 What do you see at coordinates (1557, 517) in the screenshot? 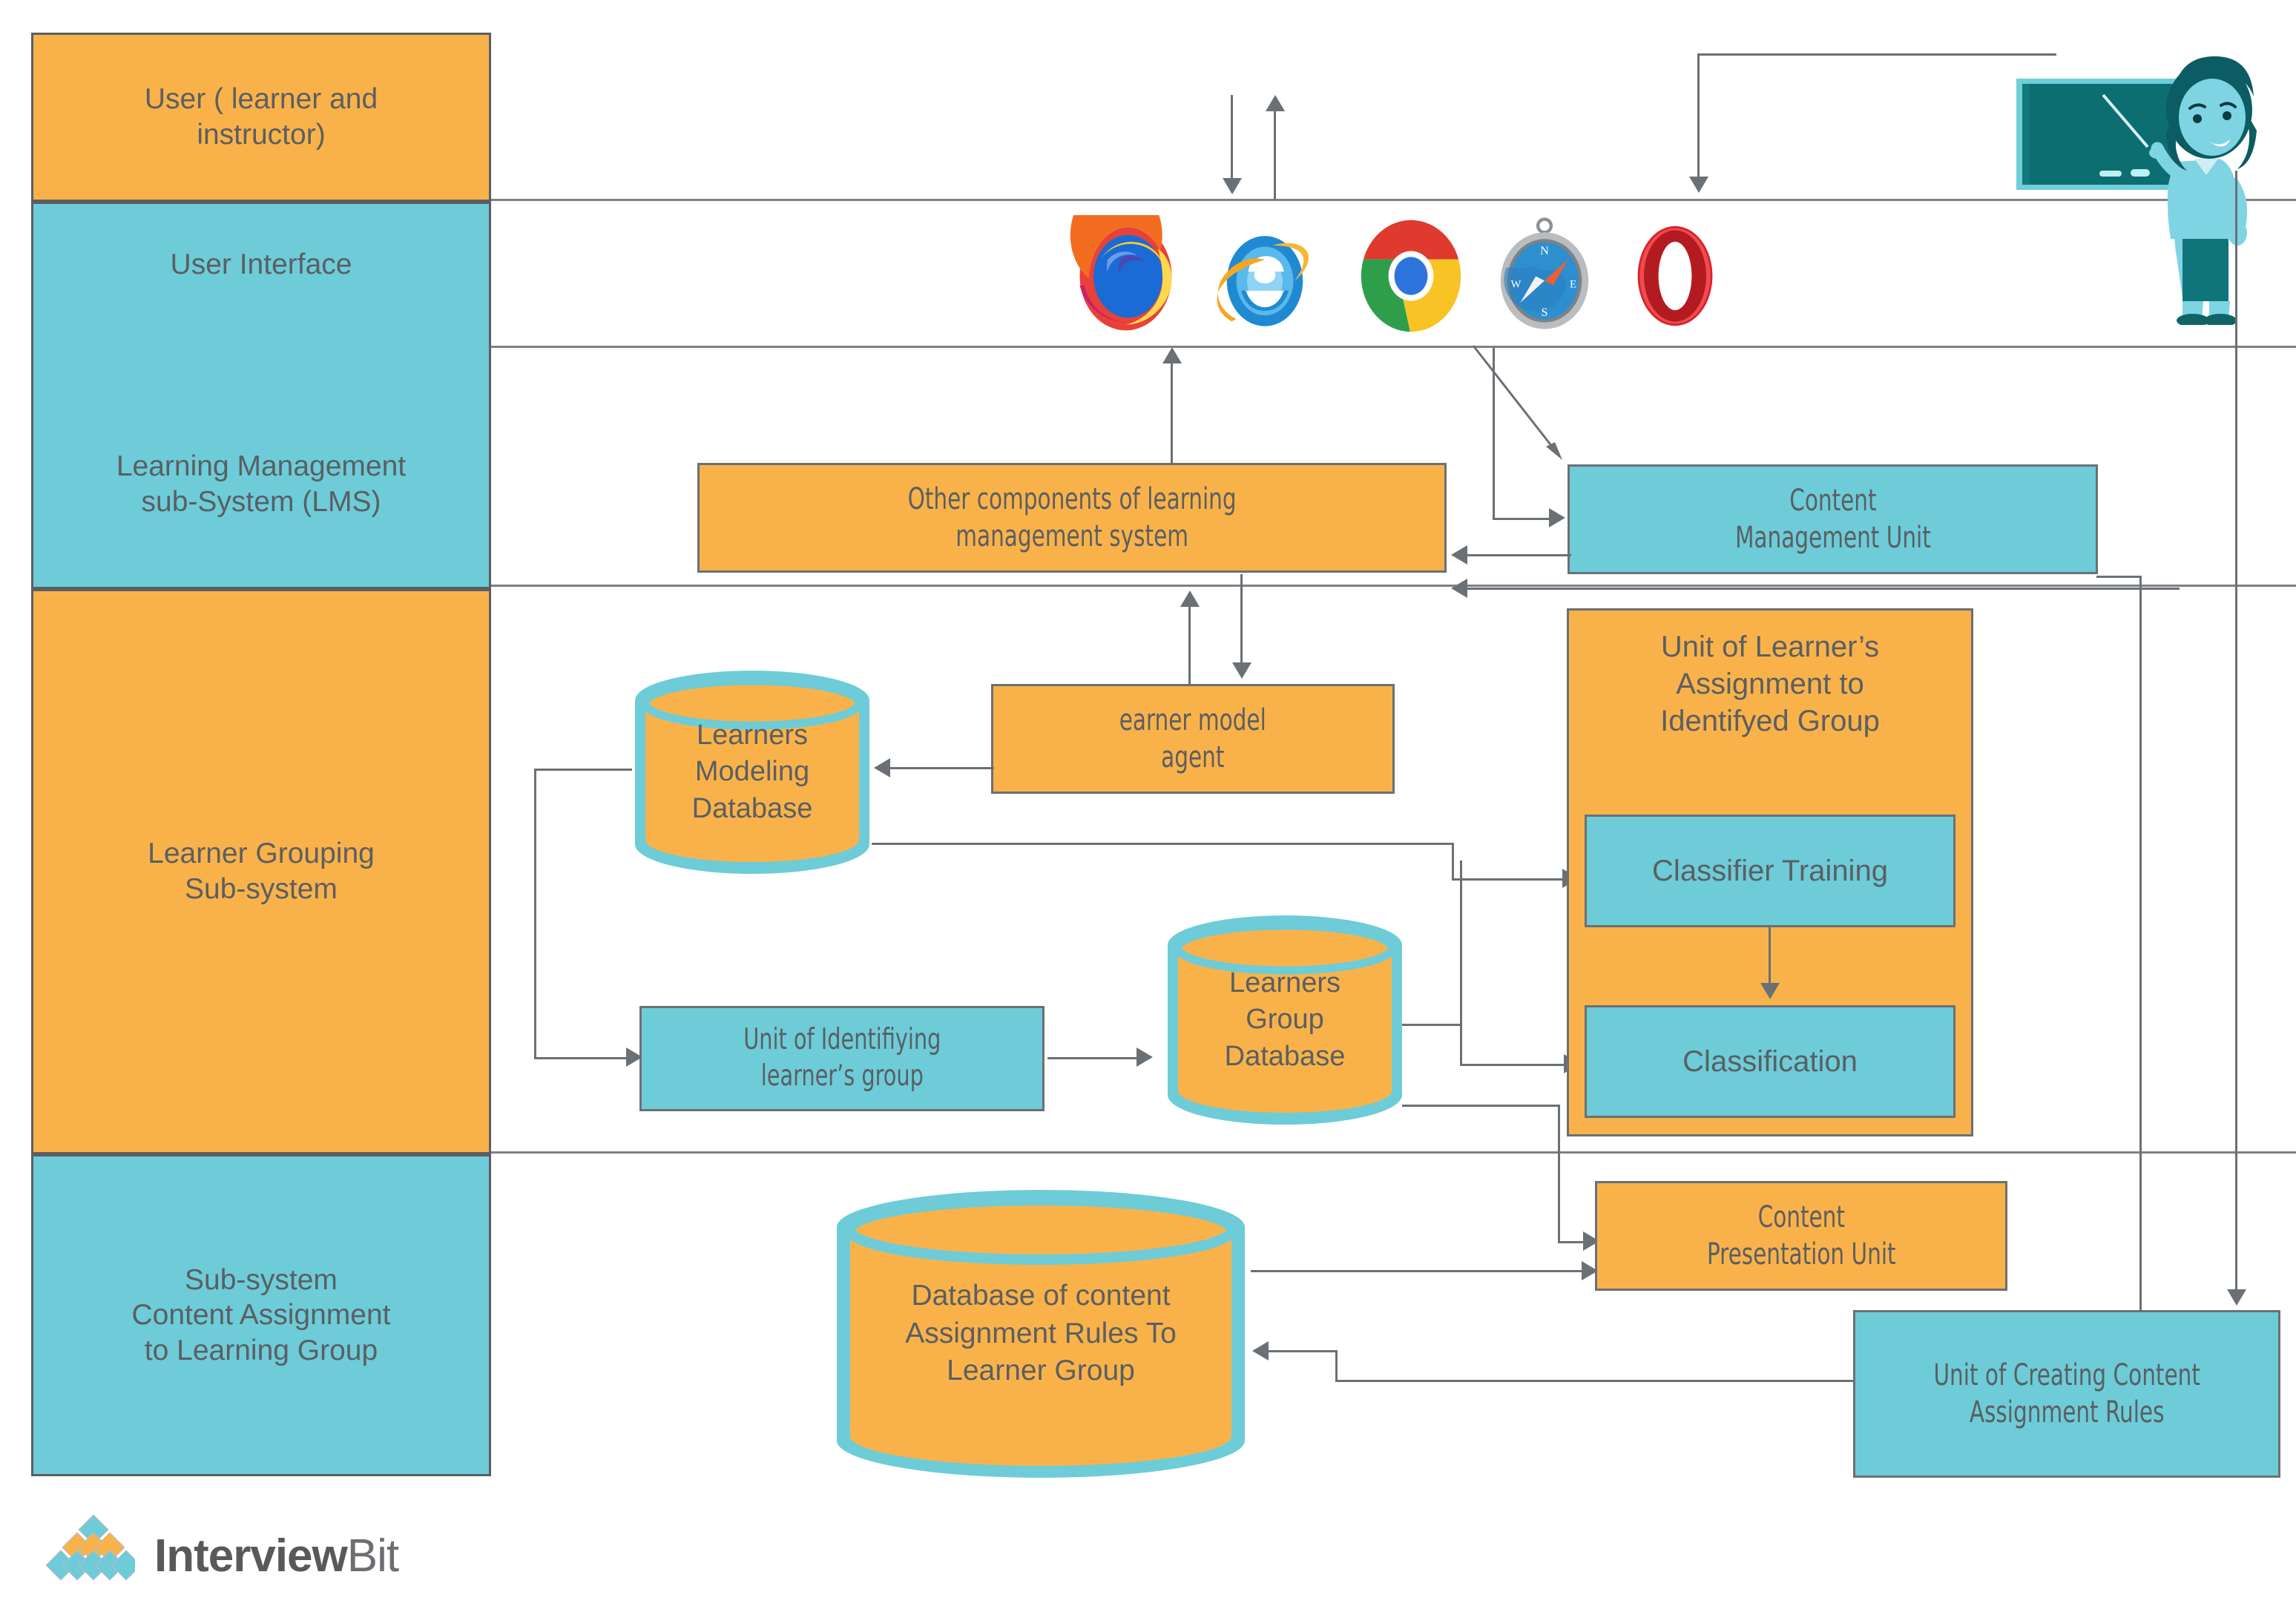
I see `conn-ui-down-to-cmu-head` at bounding box center [1557, 517].